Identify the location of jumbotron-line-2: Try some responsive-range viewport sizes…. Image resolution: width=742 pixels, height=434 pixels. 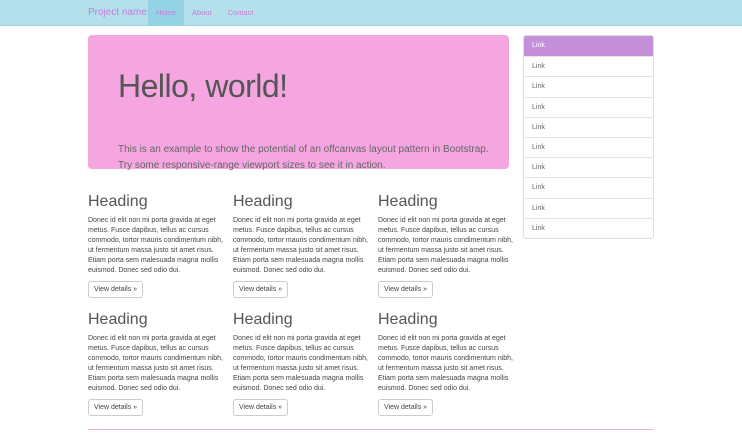
(252, 165).